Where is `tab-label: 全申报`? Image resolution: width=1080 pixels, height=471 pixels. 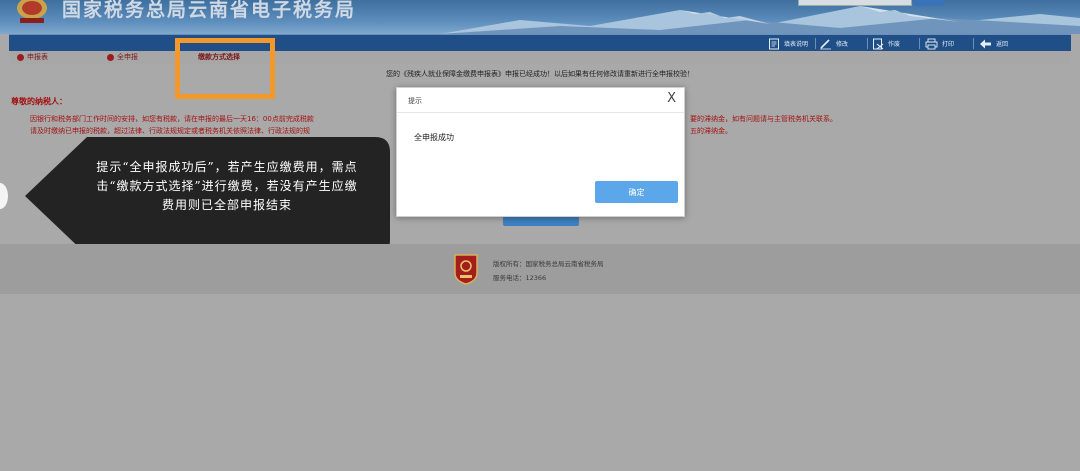
tab-label: 全申报 is located at coordinates (127, 57).